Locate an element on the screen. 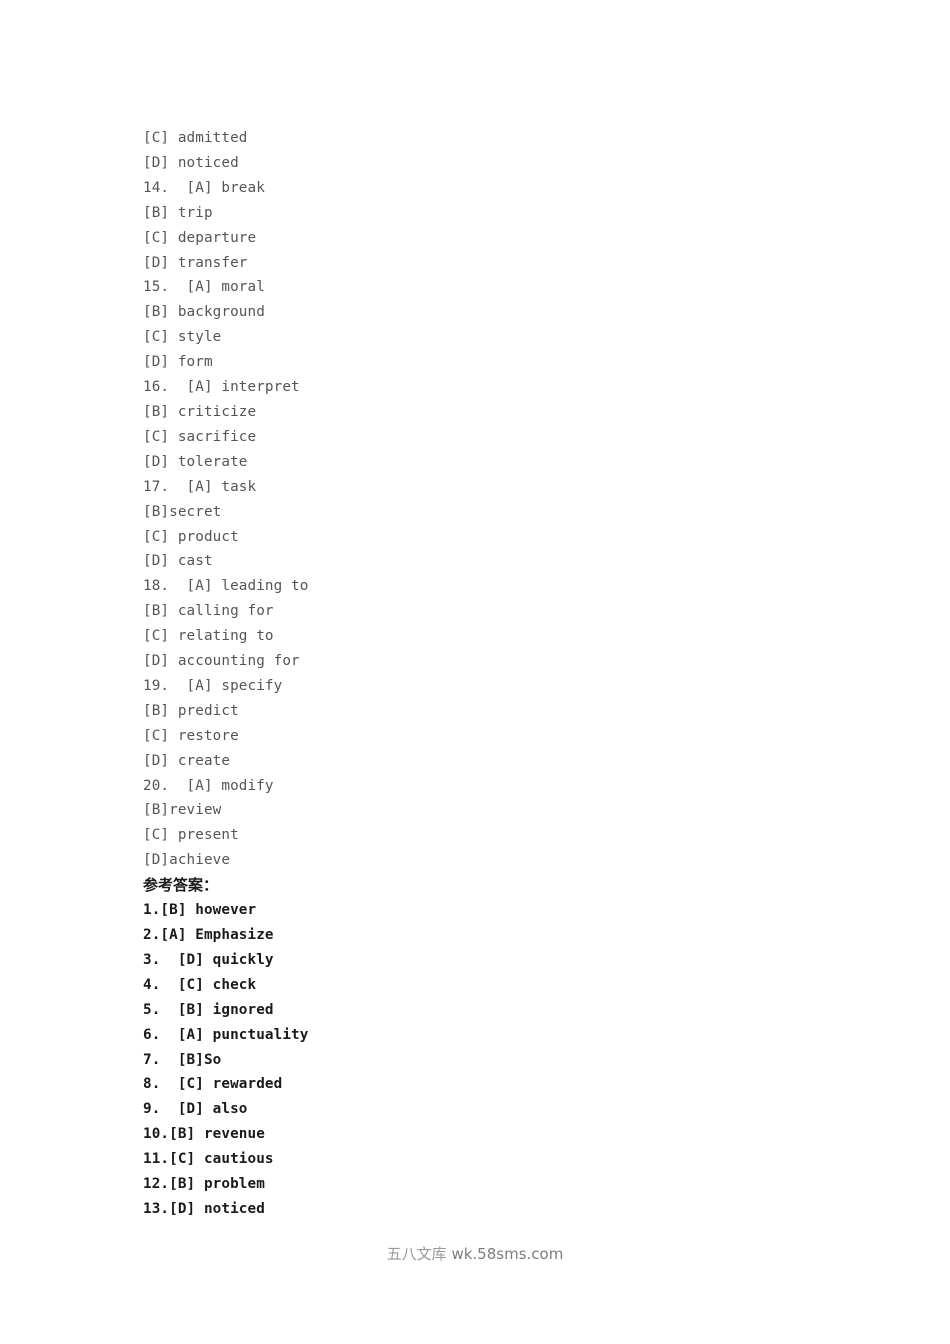  option-line: 17. [A] task is located at coordinates (200, 486).